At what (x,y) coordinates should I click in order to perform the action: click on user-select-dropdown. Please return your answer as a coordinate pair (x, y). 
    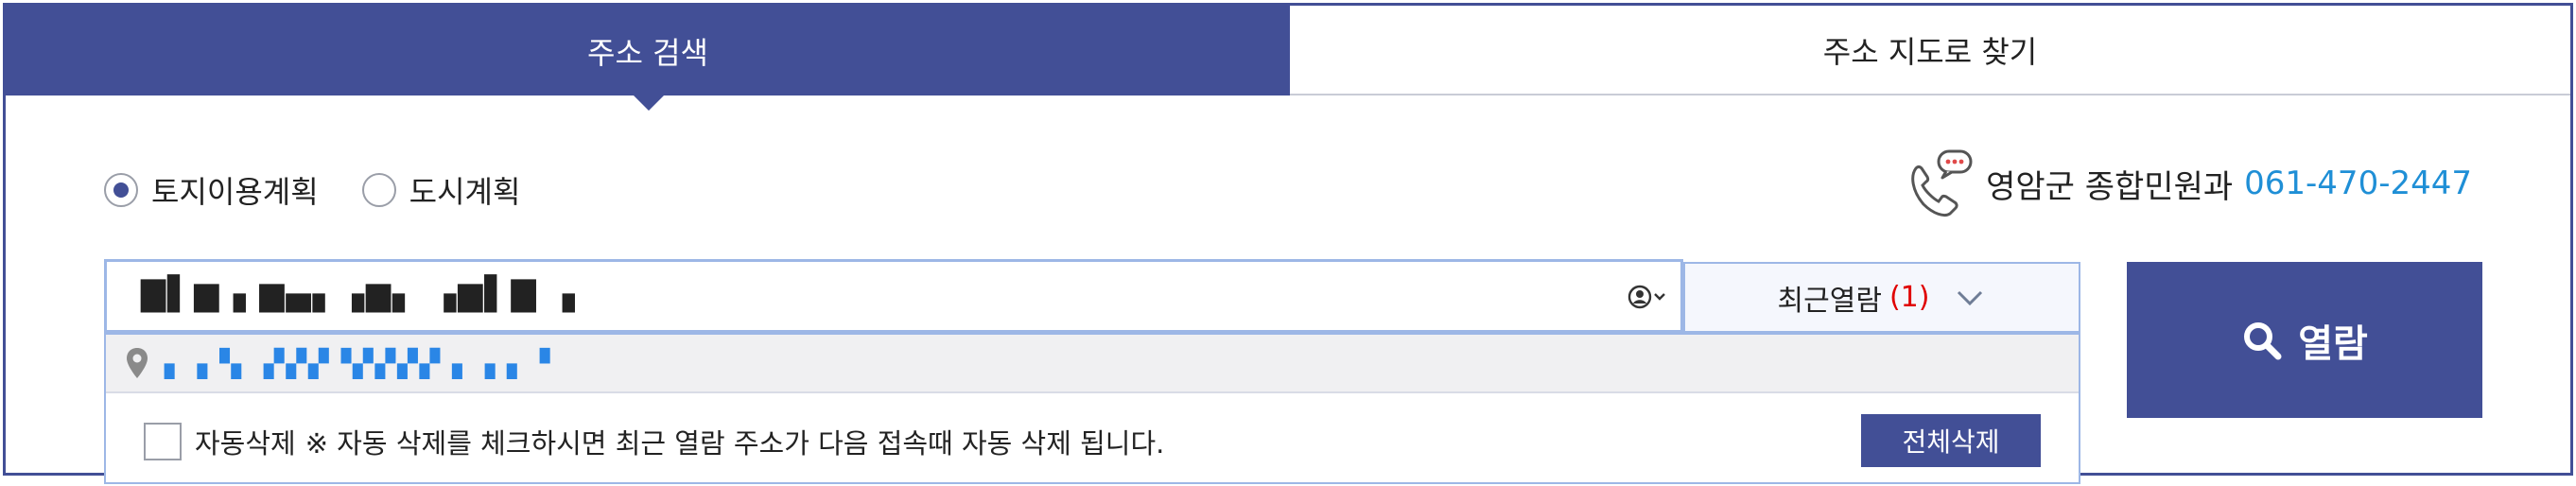
    Looking at the image, I should click on (1647, 297).